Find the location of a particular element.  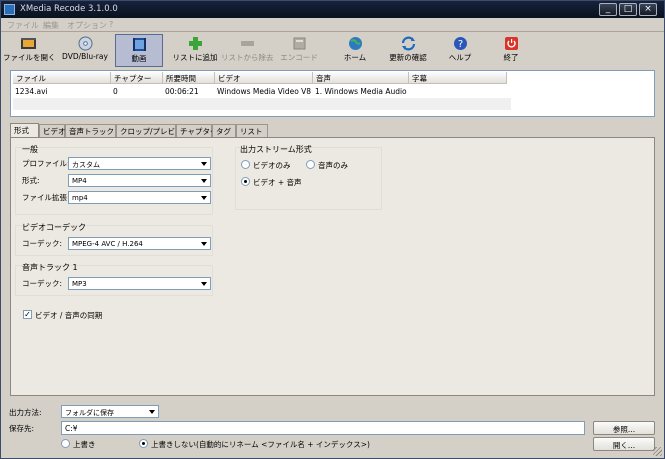

column-header-video: ビデオ is located at coordinates (264, 78).